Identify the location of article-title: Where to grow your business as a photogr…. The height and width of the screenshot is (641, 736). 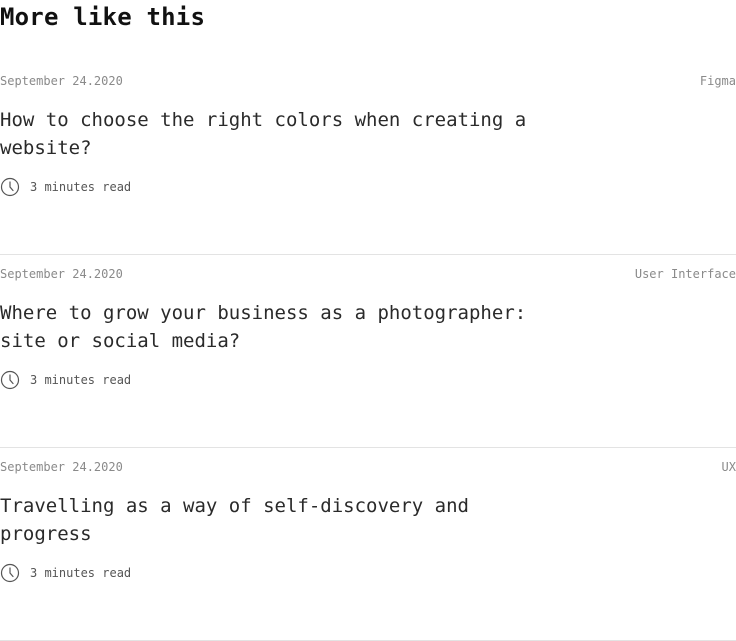
(280, 327).